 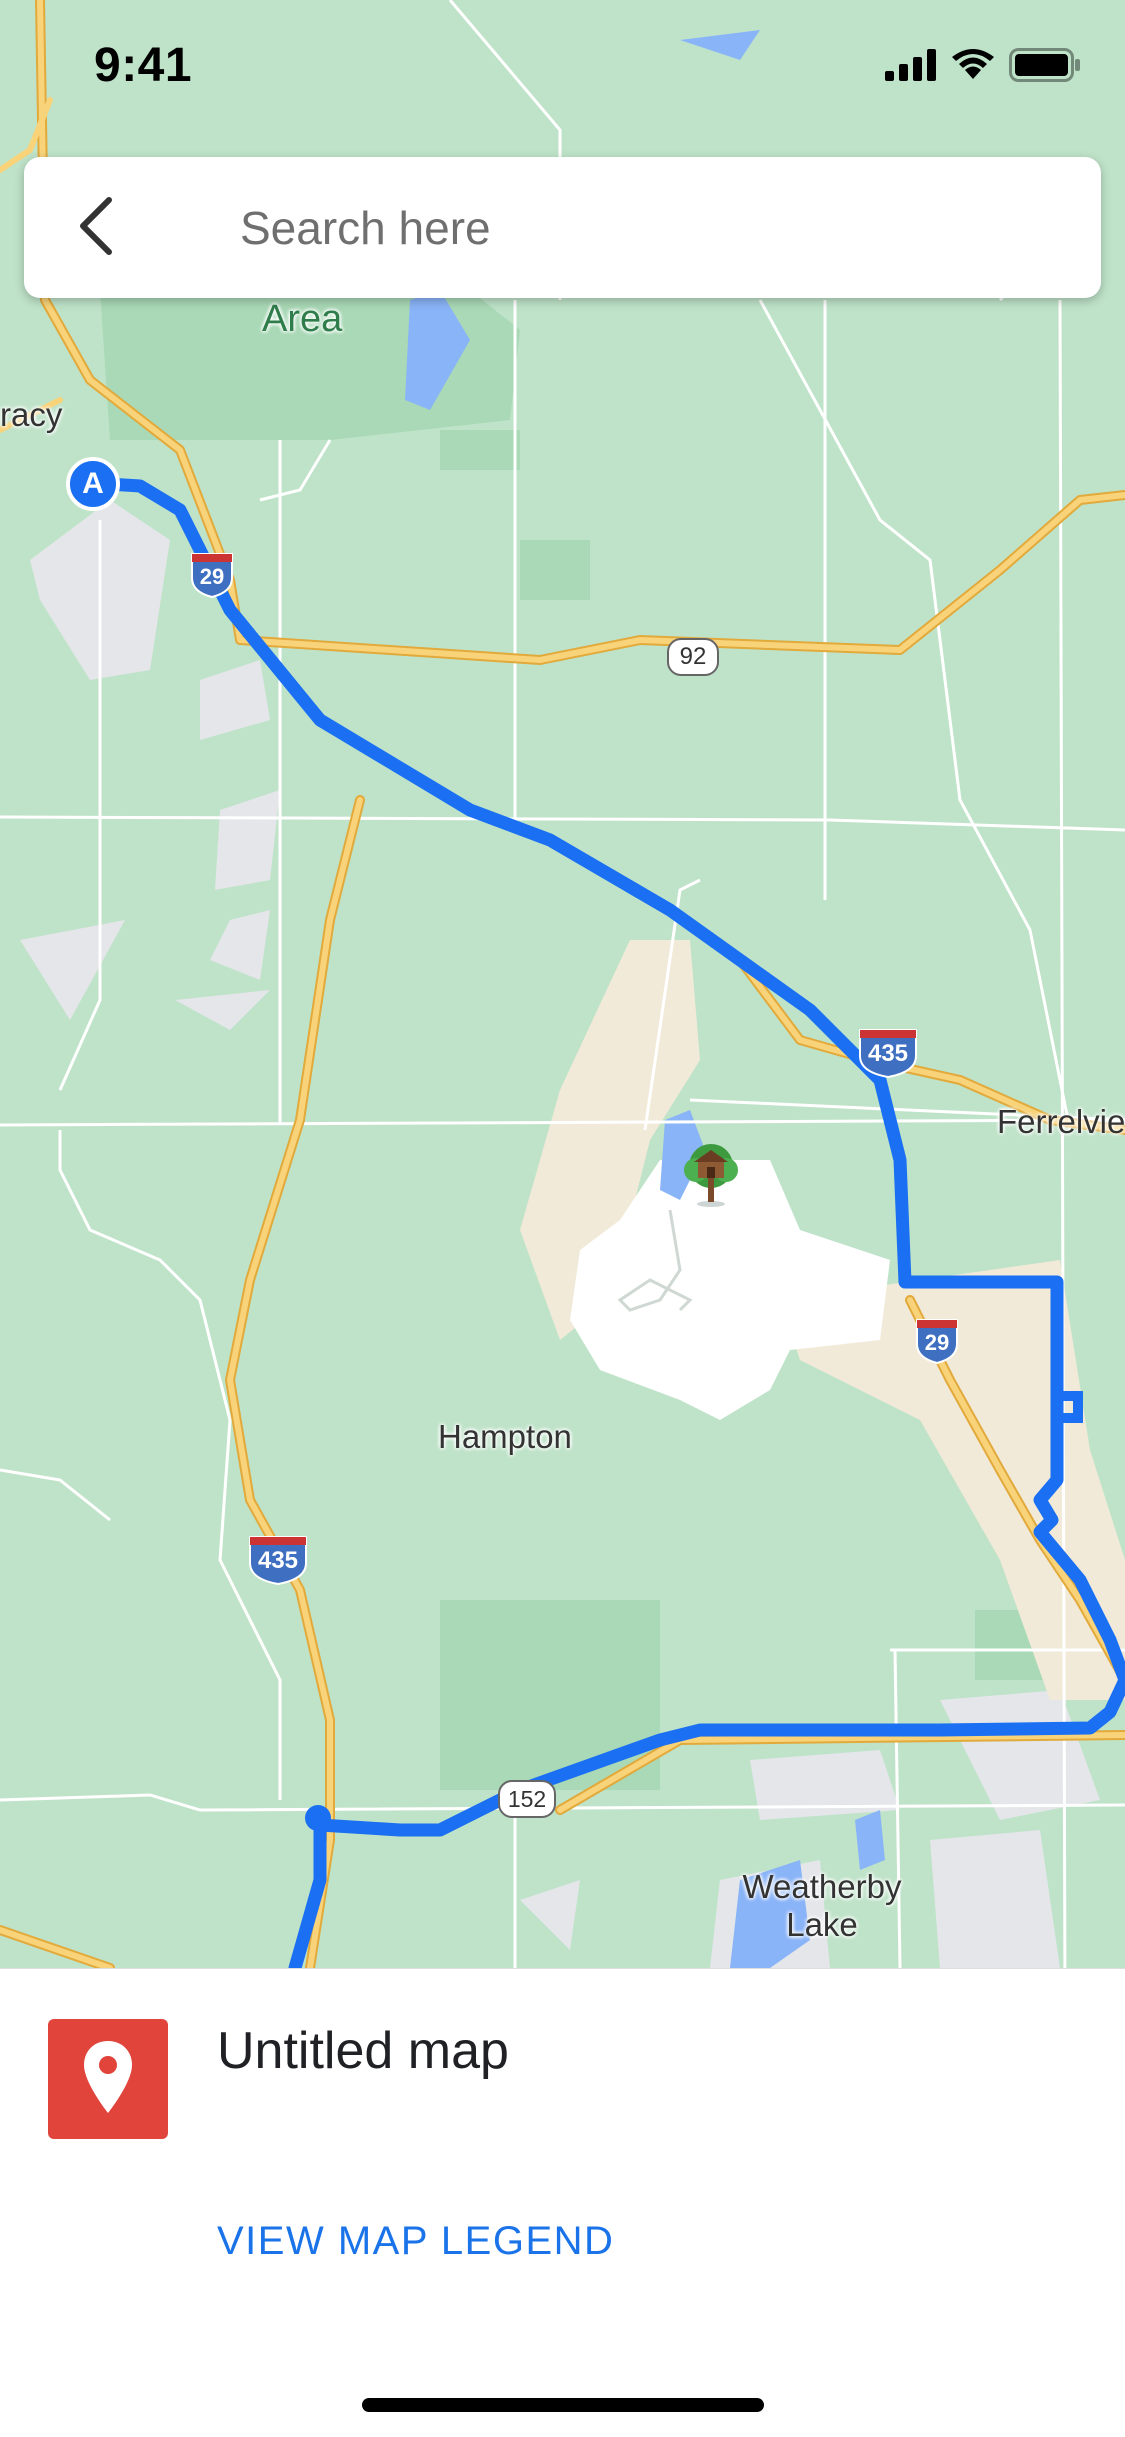 What do you see at coordinates (693, 657) in the screenshot?
I see `route-shield-92: 92` at bounding box center [693, 657].